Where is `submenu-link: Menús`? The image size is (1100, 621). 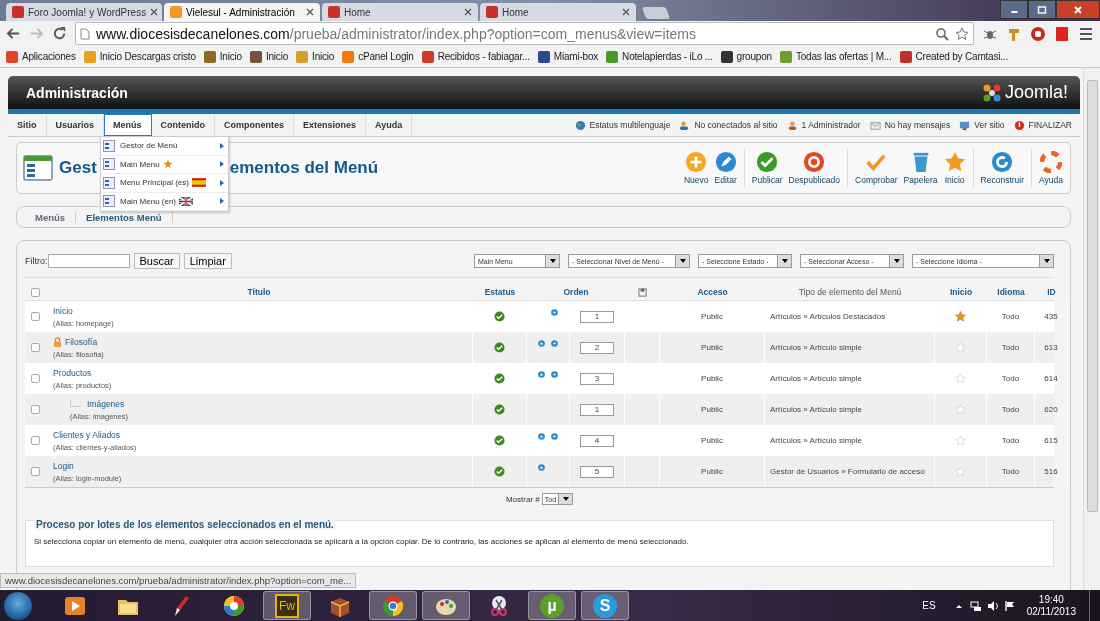 submenu-link: Menús is located at coordinates (51, 217).